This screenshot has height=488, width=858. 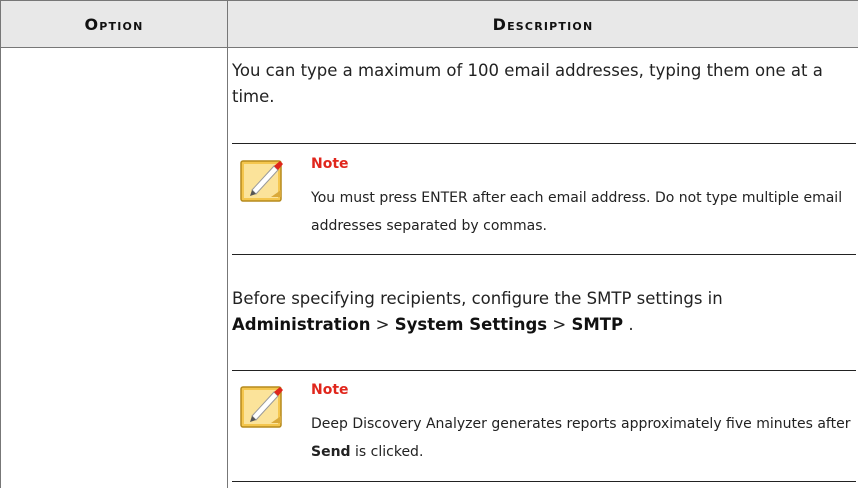 I want to click on note-1-title: Note, so click(x=330, y=164).